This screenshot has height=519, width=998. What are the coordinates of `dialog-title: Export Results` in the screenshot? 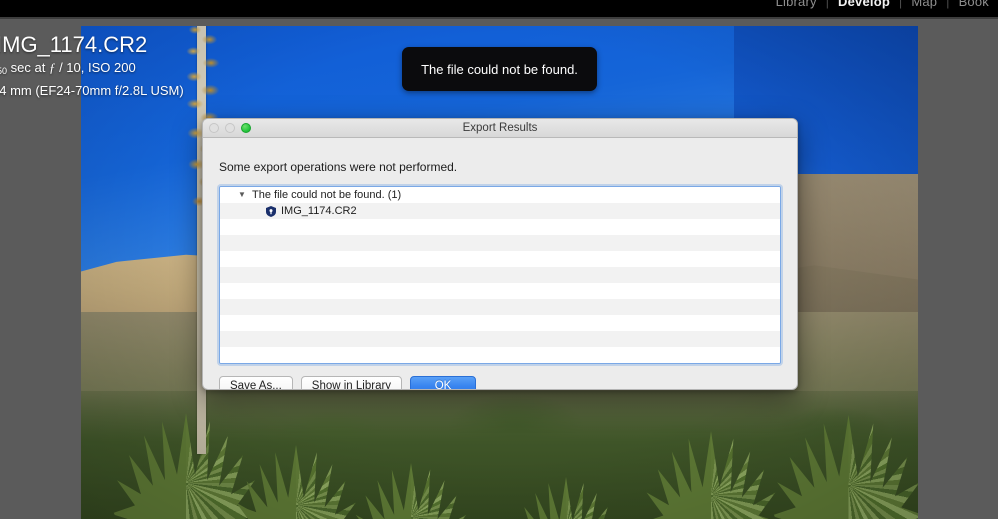 It's located at (500, 128).